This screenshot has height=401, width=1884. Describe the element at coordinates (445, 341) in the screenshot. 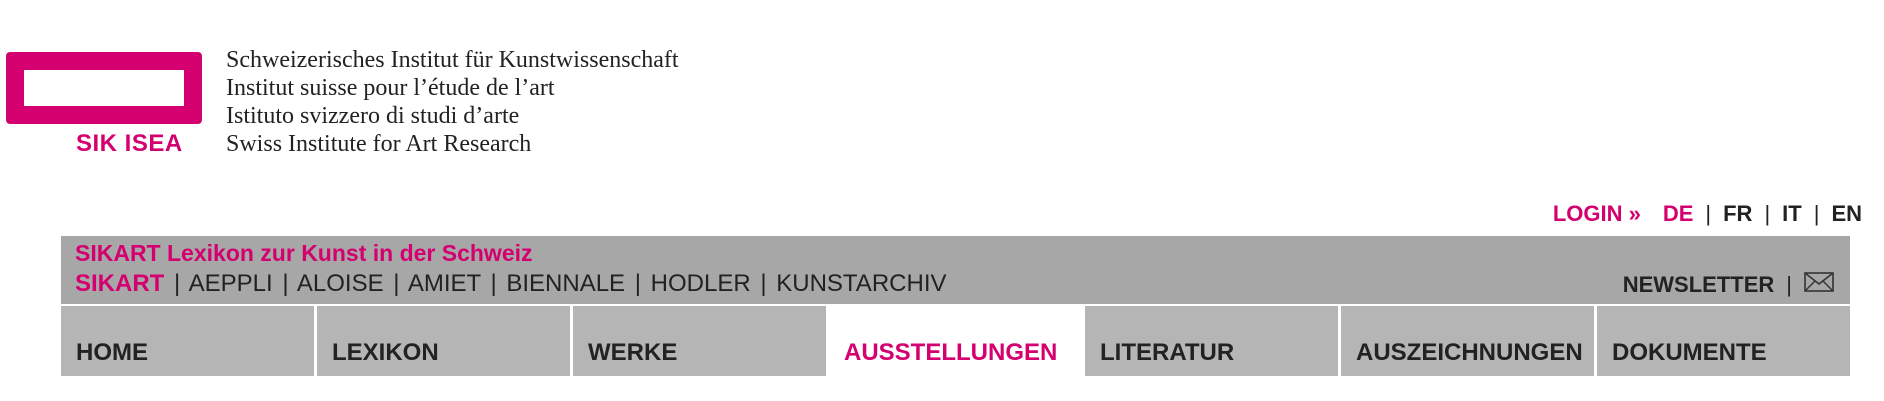

I see `tab-lexikon: LEXIKON` at that location.